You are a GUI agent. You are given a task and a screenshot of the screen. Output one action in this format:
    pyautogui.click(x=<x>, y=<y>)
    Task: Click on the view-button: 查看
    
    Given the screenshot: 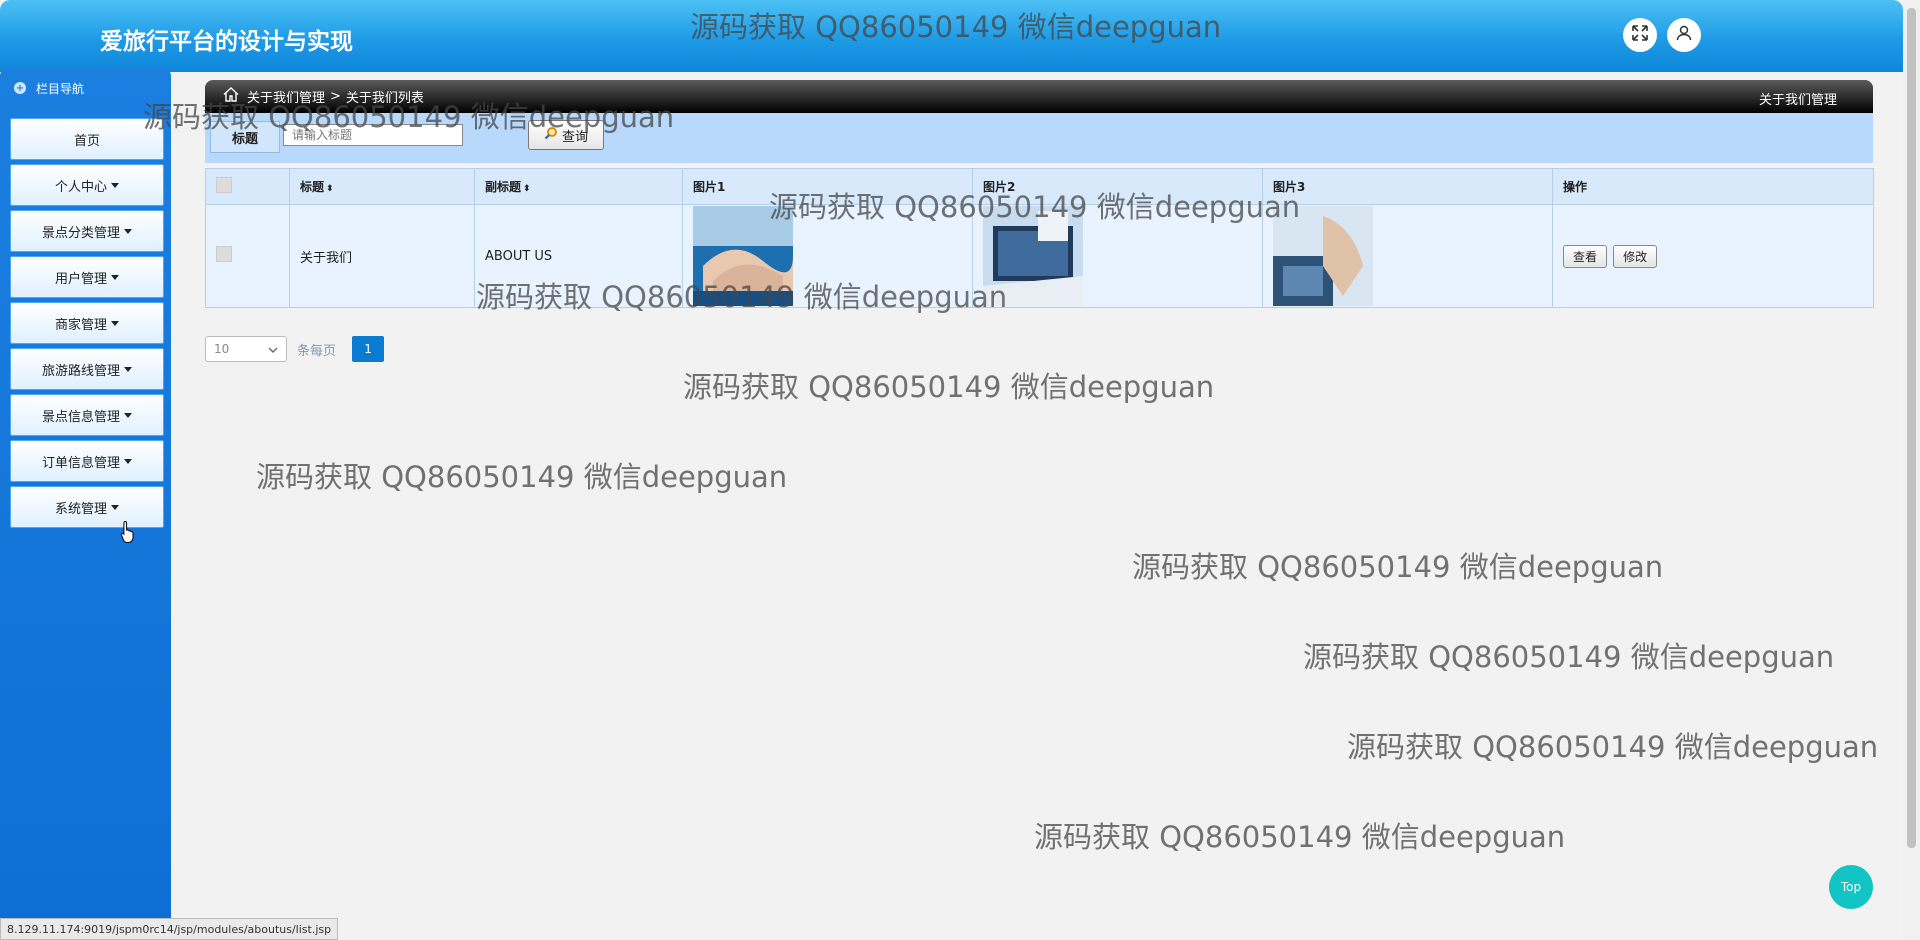 What is the action you would take?
    pyautogui.click(x=1585, y=256)
    